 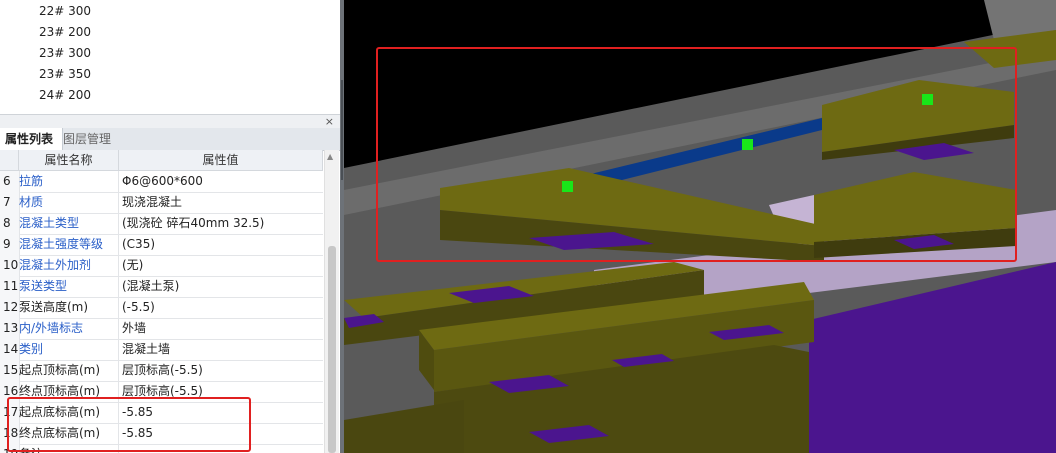 What do you see at coordinates (69, 223) in the screenshot?
I see `property-name: 混凝土类型` at bounding box center [69, 223].